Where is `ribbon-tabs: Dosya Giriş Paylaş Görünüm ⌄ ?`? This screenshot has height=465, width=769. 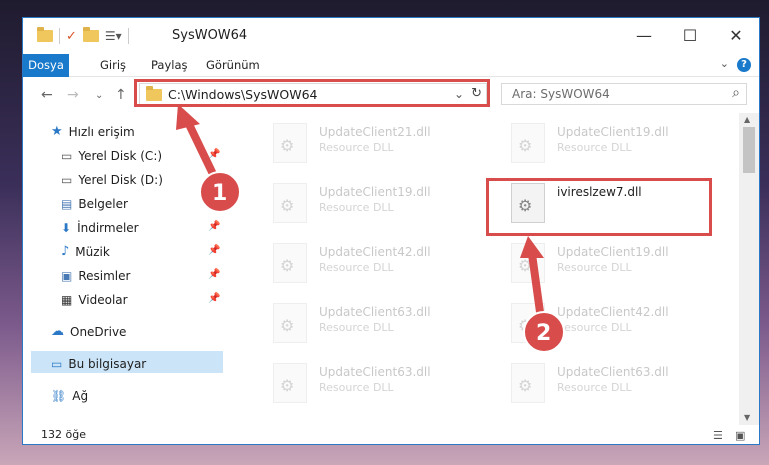
ribbon-tabs: Dosya Giriş Paylaş Görünüm ⌄ ? is located at coordinates (391, 80).